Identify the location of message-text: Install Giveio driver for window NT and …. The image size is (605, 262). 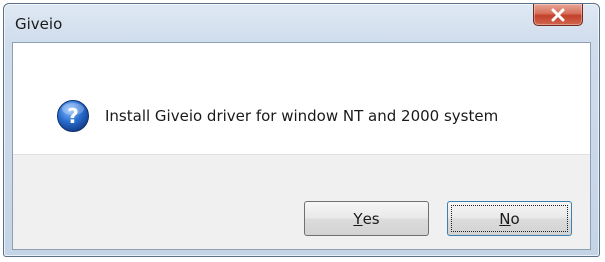
(302, 116).